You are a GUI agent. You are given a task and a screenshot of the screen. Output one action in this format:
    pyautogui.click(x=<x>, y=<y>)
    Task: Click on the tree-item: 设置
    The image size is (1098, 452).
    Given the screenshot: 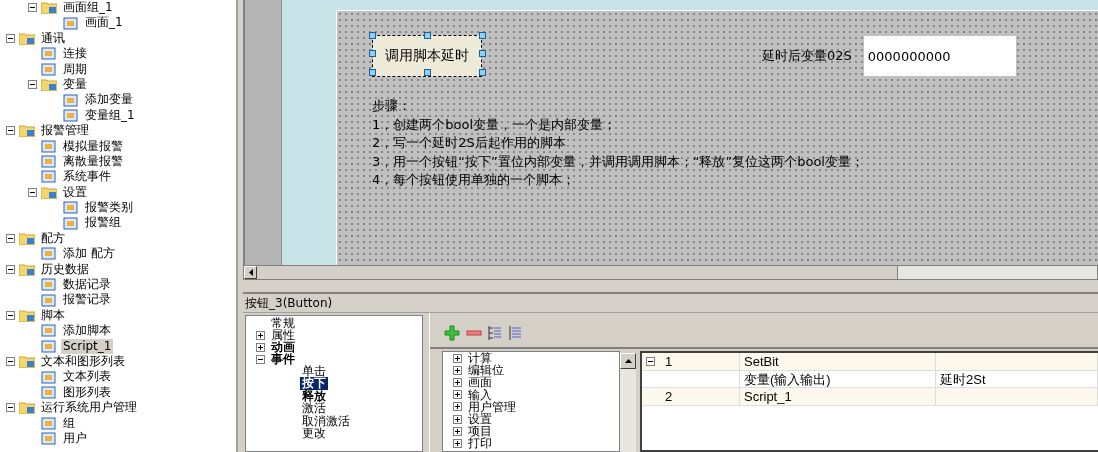 What is the action you would take?
    pyautogui.click(x=75, y=192)
    